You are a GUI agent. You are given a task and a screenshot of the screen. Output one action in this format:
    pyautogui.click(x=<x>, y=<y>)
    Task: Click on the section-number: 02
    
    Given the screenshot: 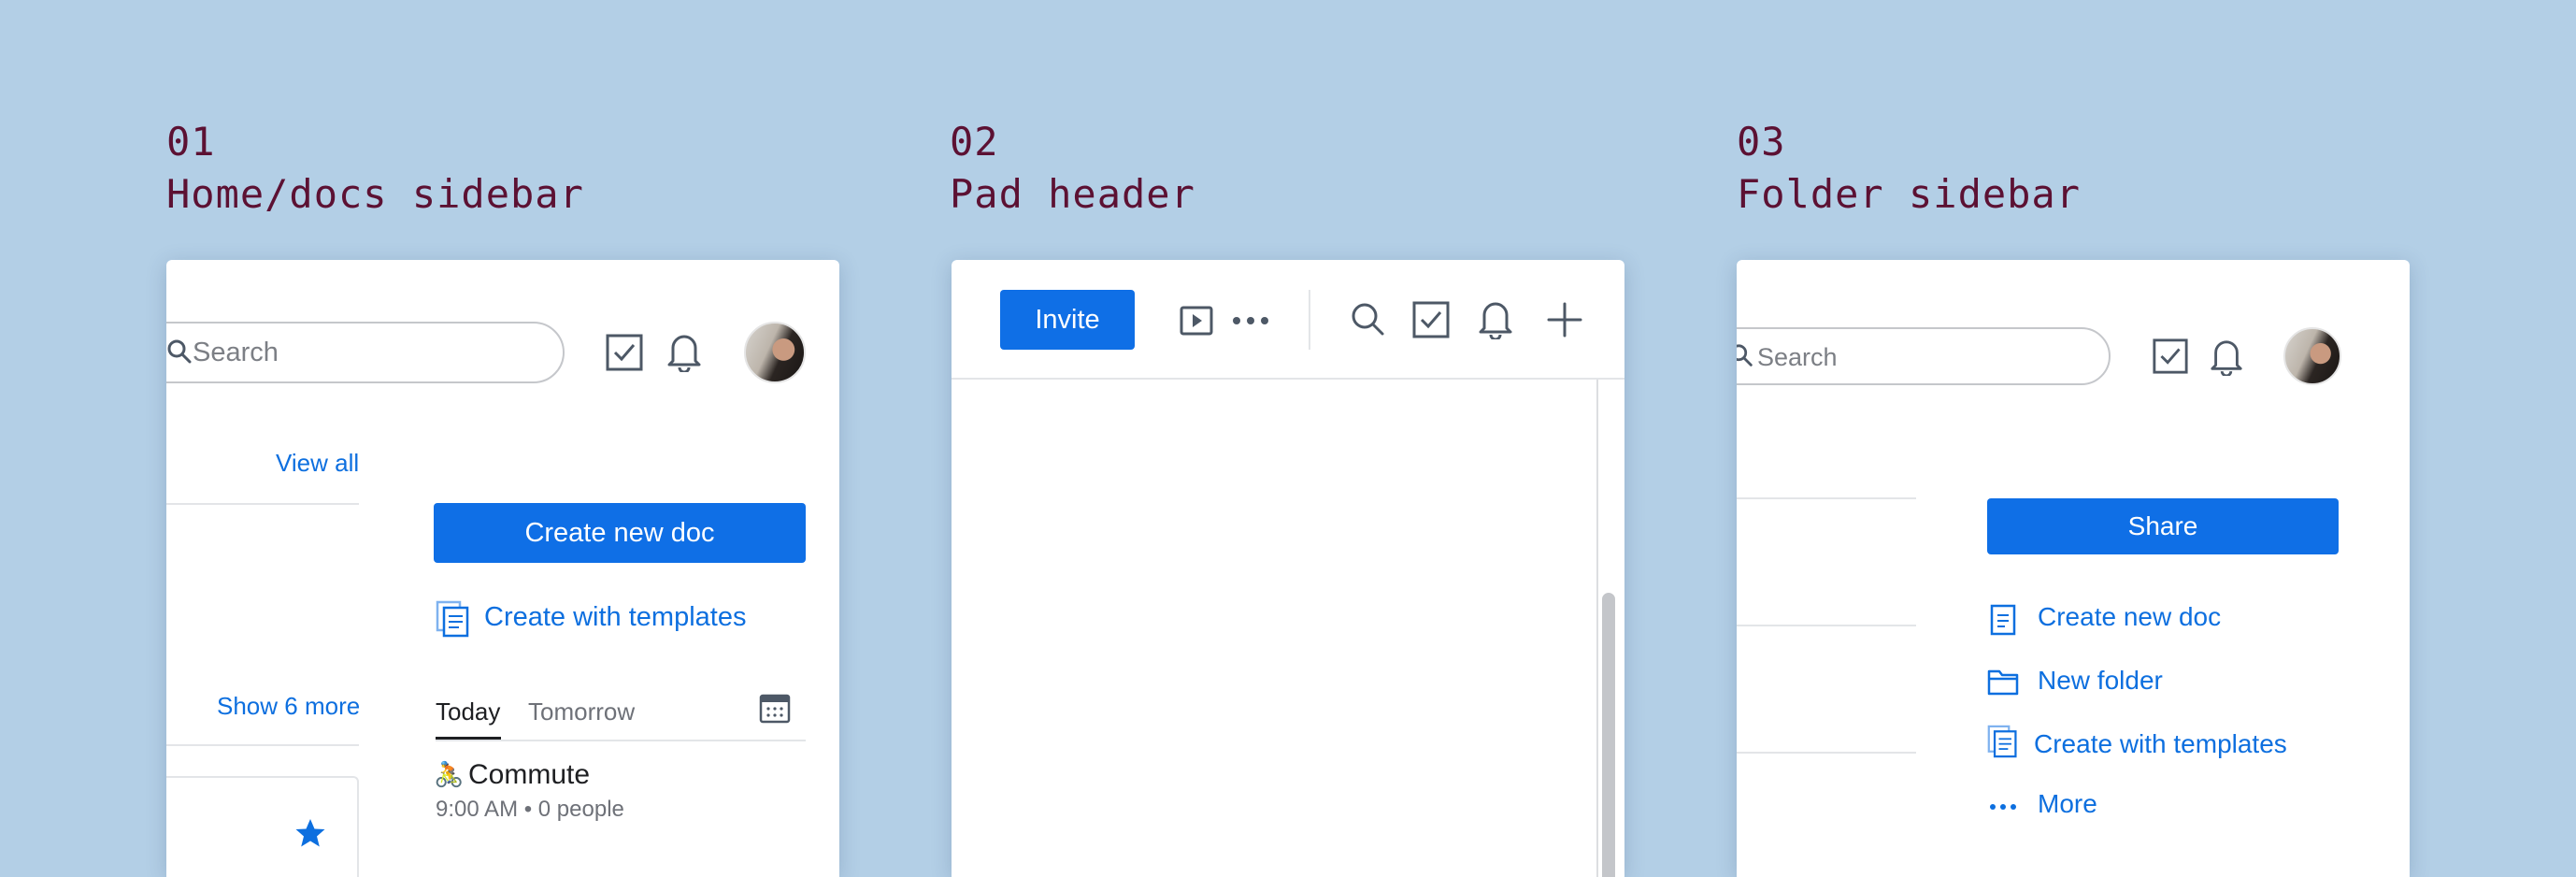 What is the action you would take?
    pyautogui.click(x=974, y=142)
    